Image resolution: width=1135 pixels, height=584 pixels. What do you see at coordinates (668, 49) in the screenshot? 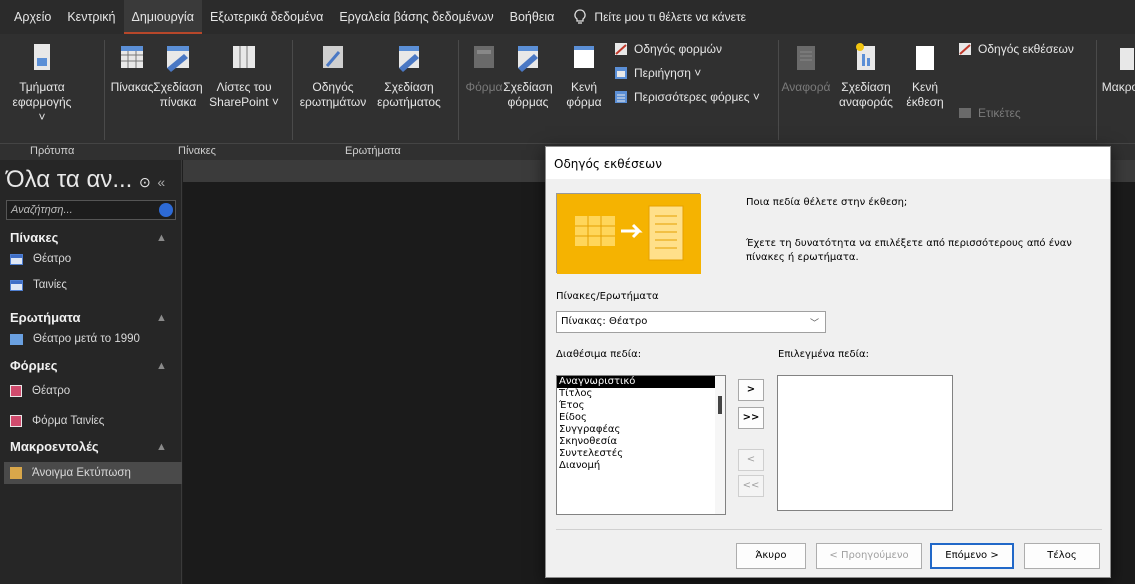
I see `form-wizard-button: Οδηγός φορμών` at bounding box center [668, 49].